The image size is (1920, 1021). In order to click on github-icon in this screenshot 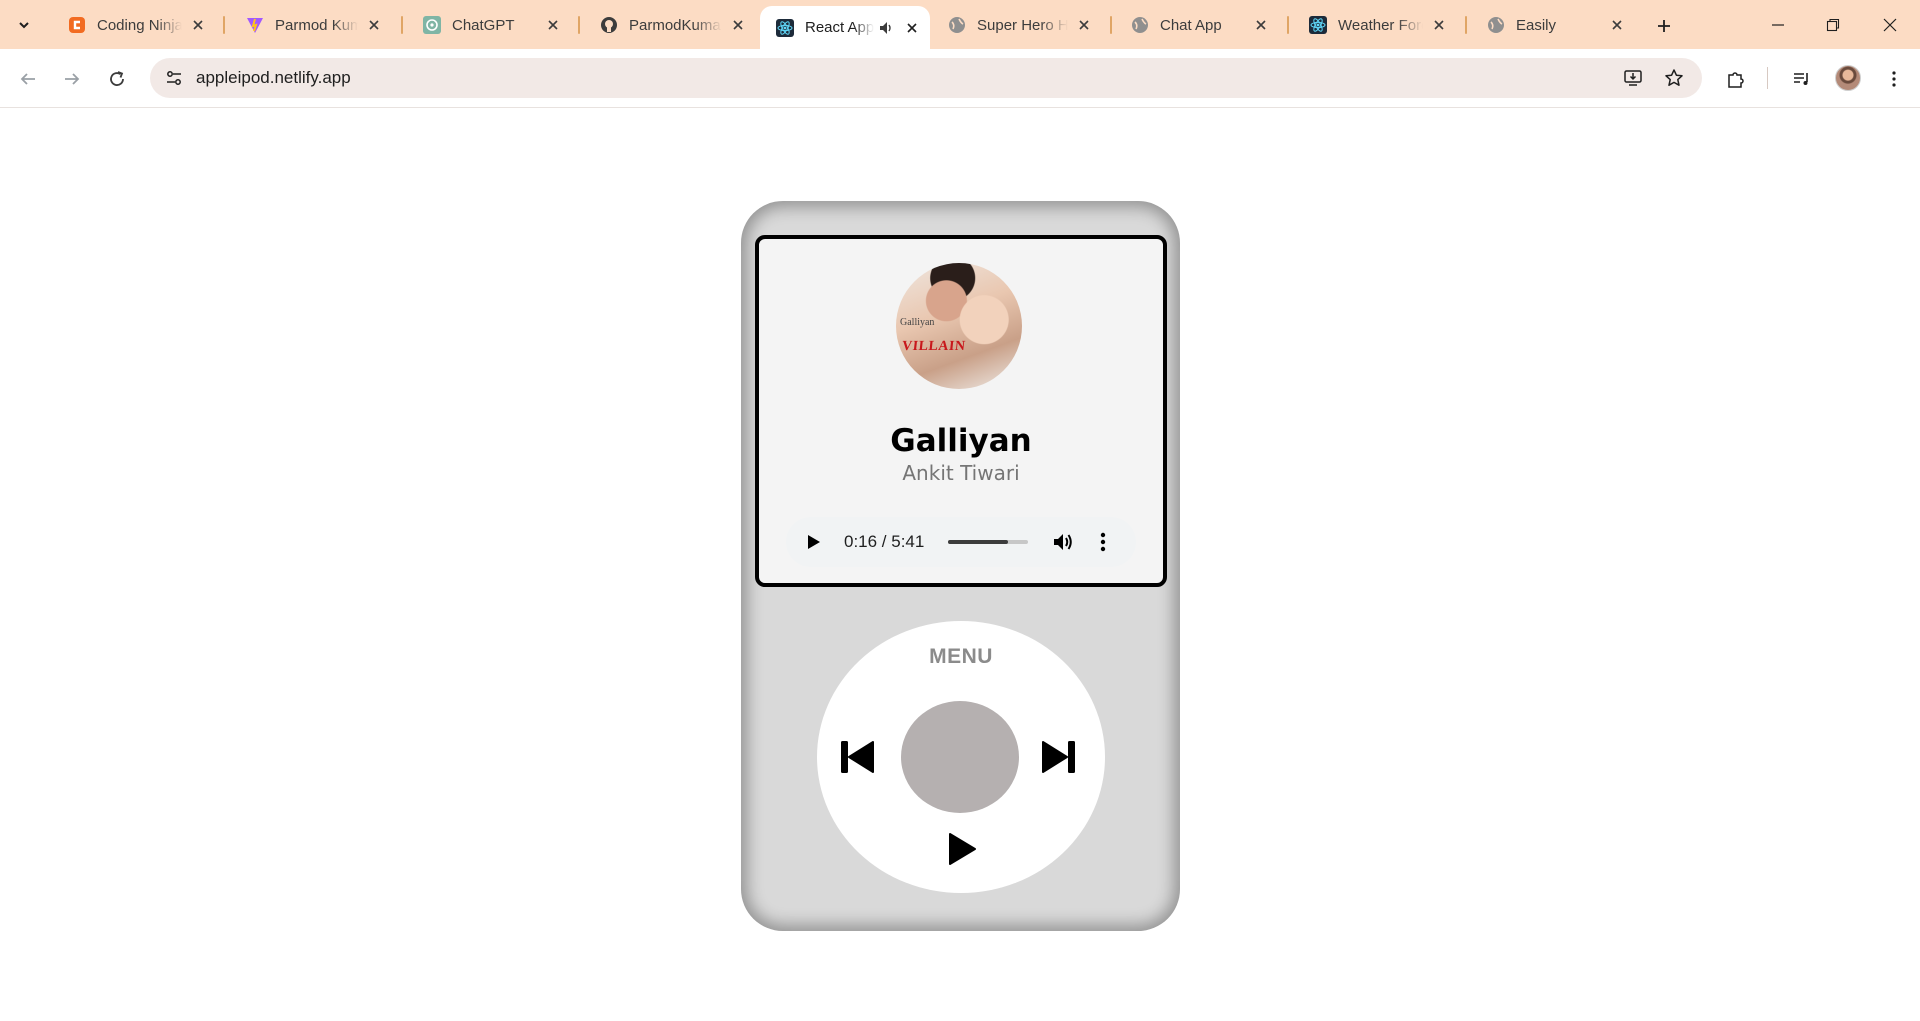, I will do `click(609, 25)`.